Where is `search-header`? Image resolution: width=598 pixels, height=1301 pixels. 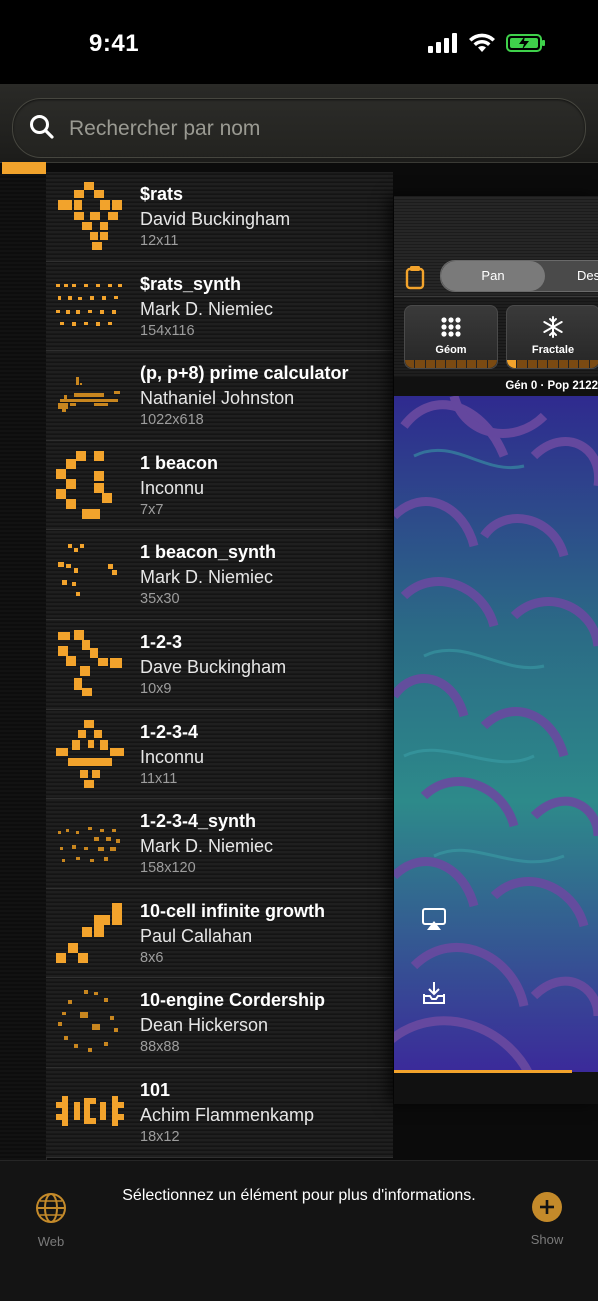
search-header is located at coordinates (299, 123).